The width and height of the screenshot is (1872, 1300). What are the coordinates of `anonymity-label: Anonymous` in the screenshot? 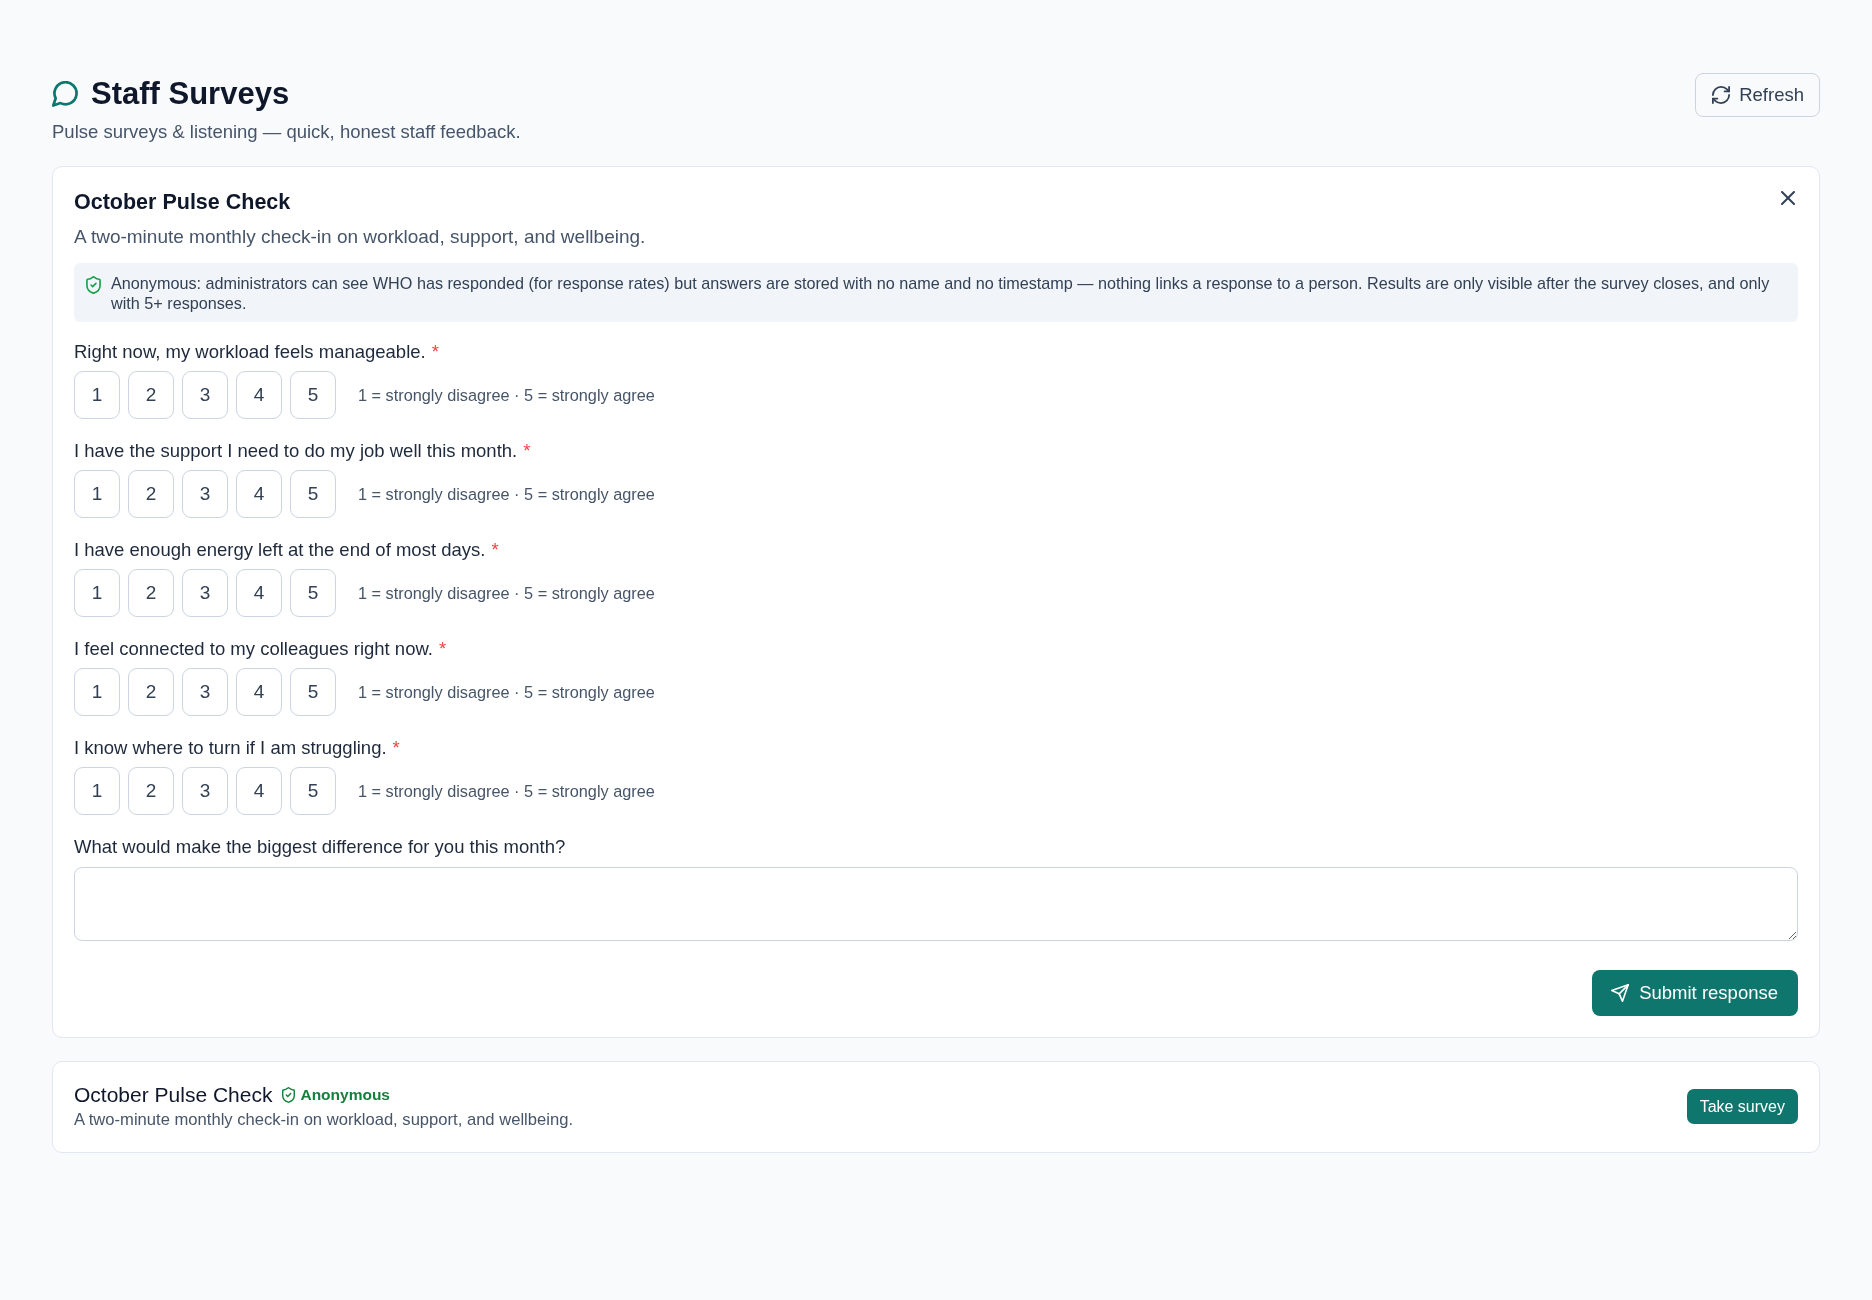 It's located at (345, 1095).